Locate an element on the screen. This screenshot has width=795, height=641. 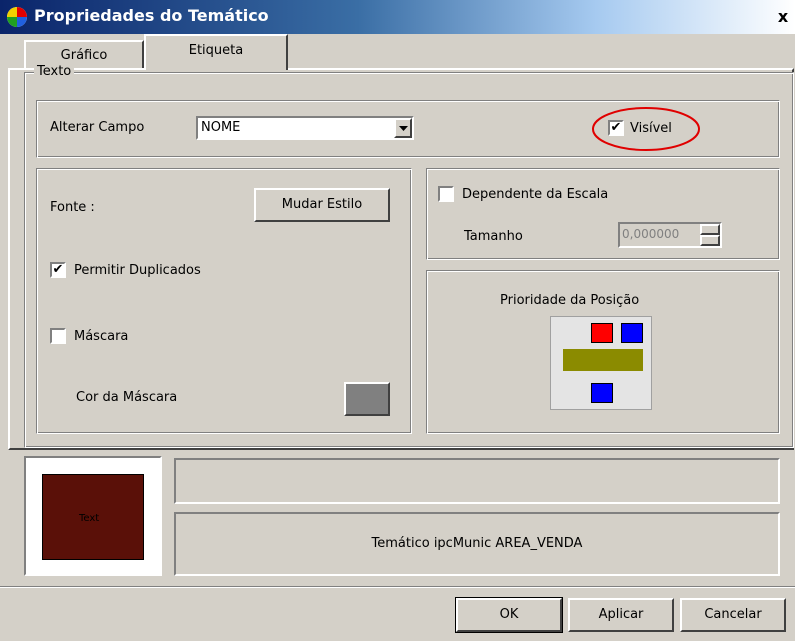
fonte-label: Fonte : is located at coordinates (72, 207).